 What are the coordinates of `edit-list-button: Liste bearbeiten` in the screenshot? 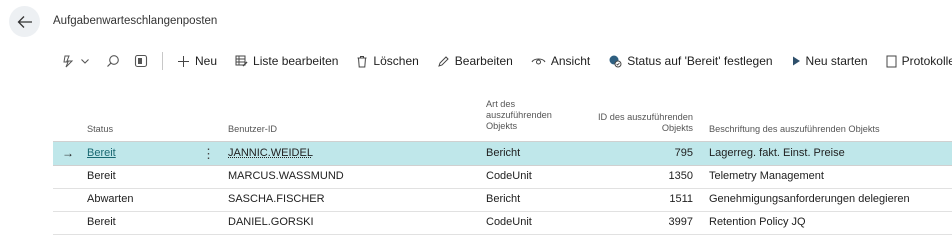 It's located at (286, 61).